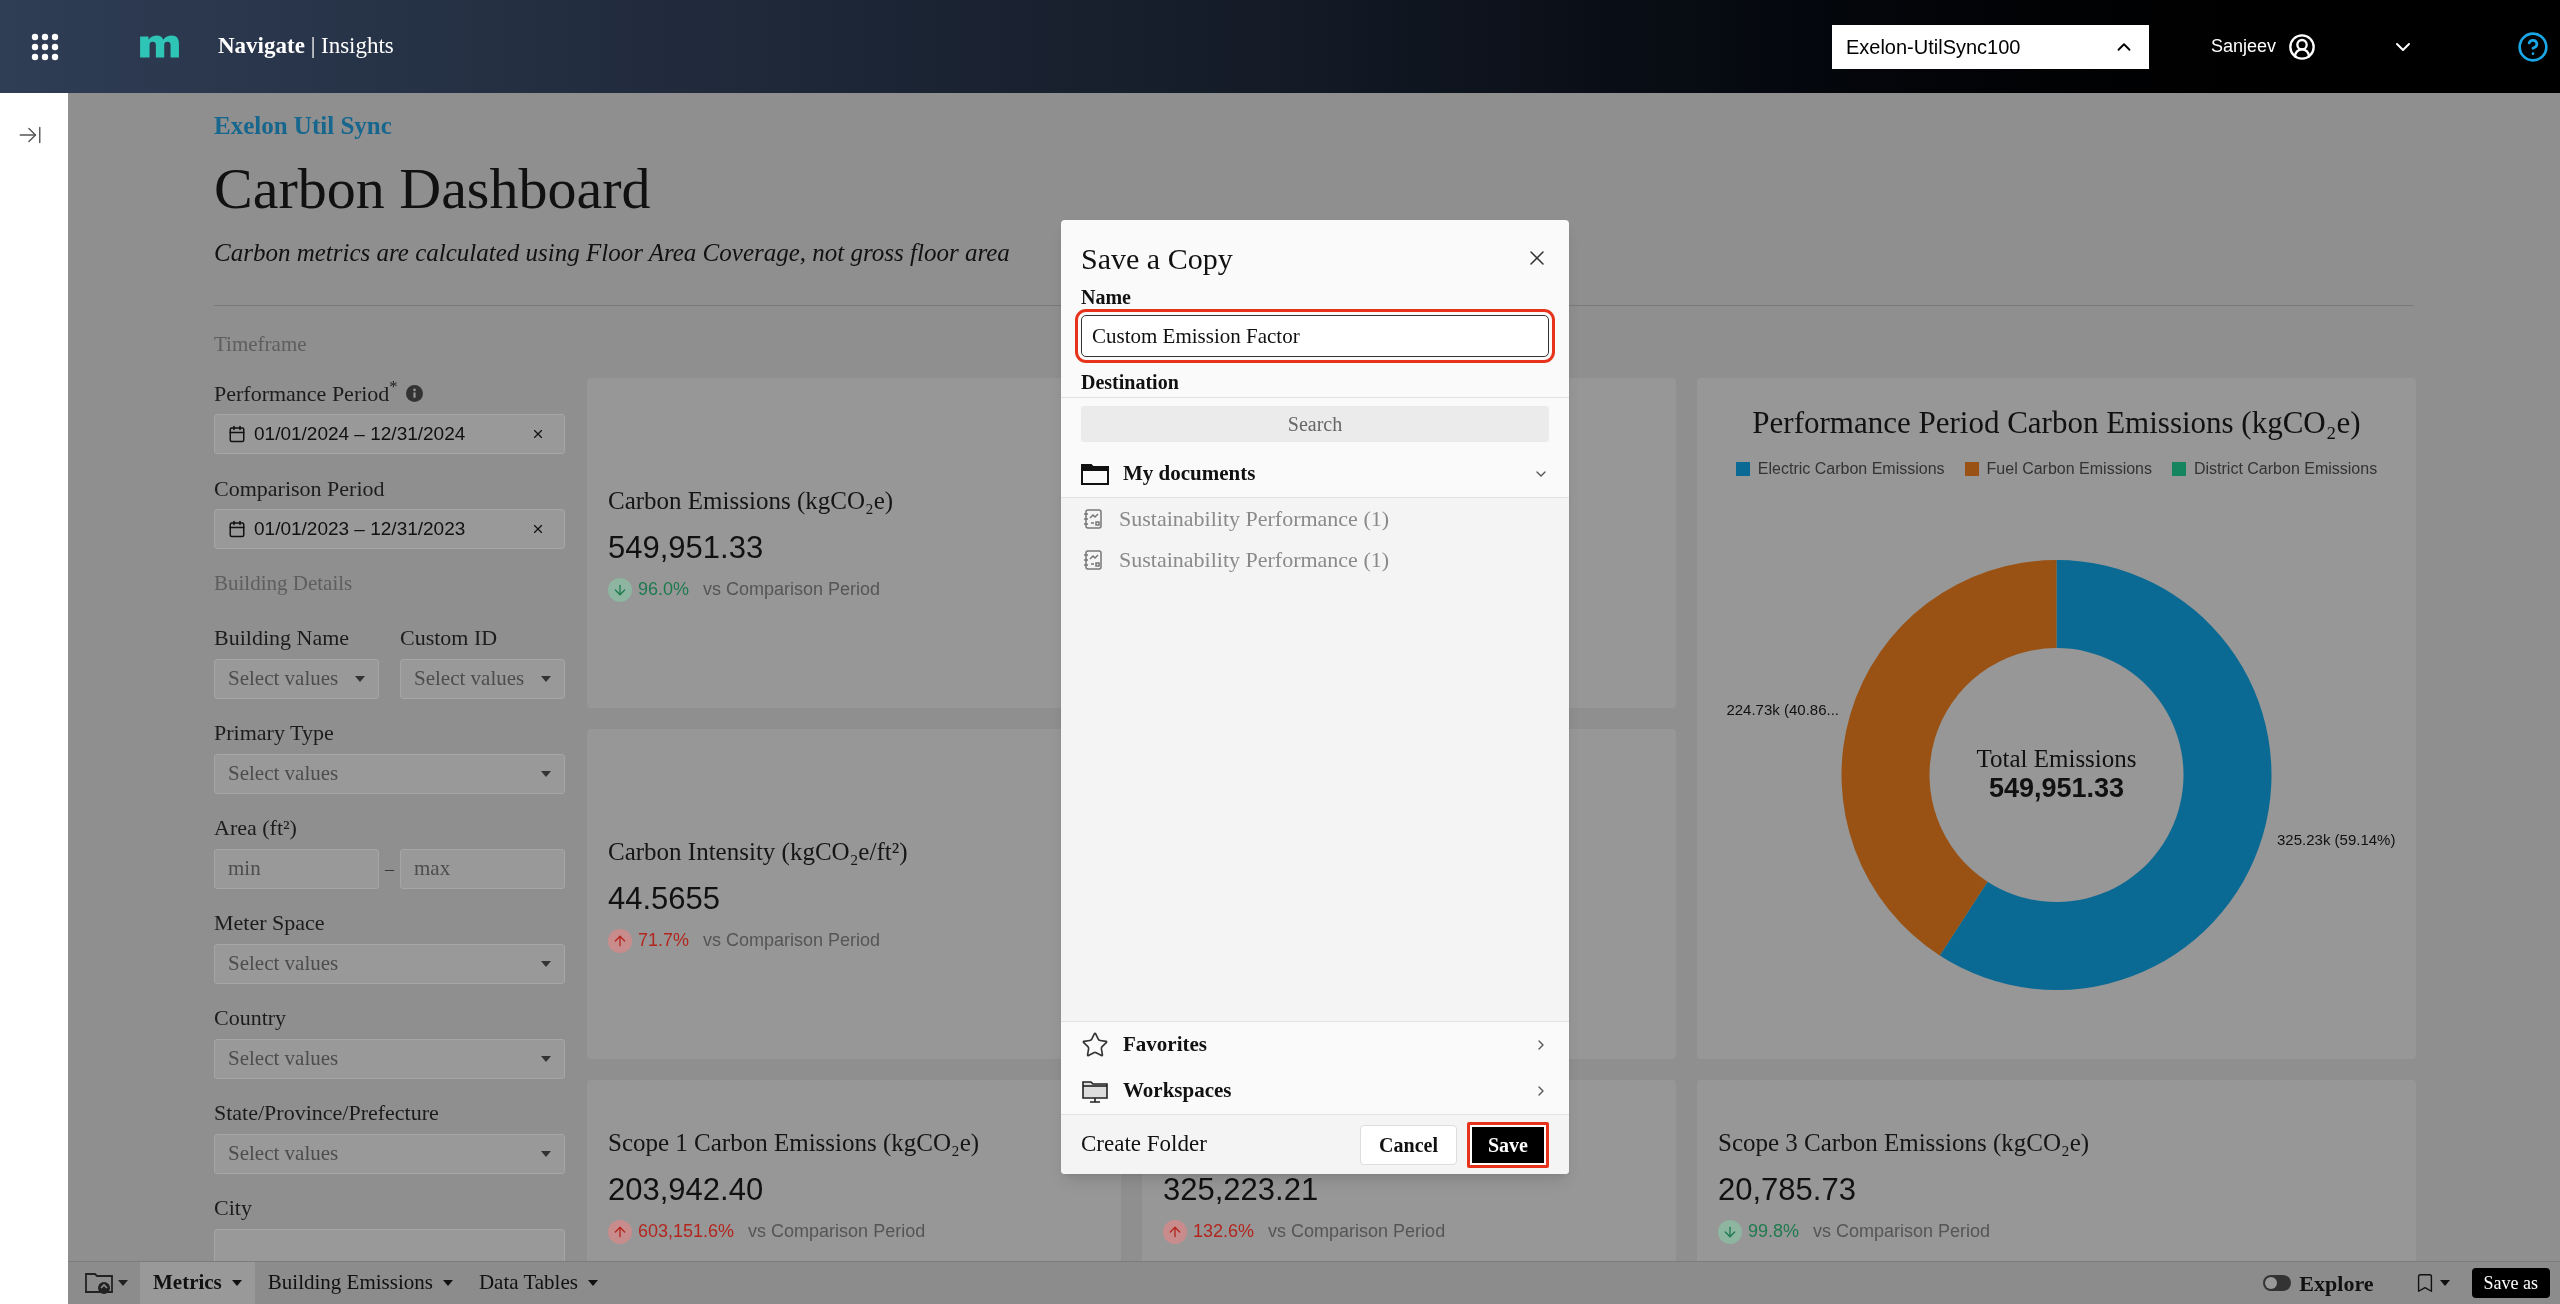  I want to click on folder-monitor-icon, so click(1095, 1091).